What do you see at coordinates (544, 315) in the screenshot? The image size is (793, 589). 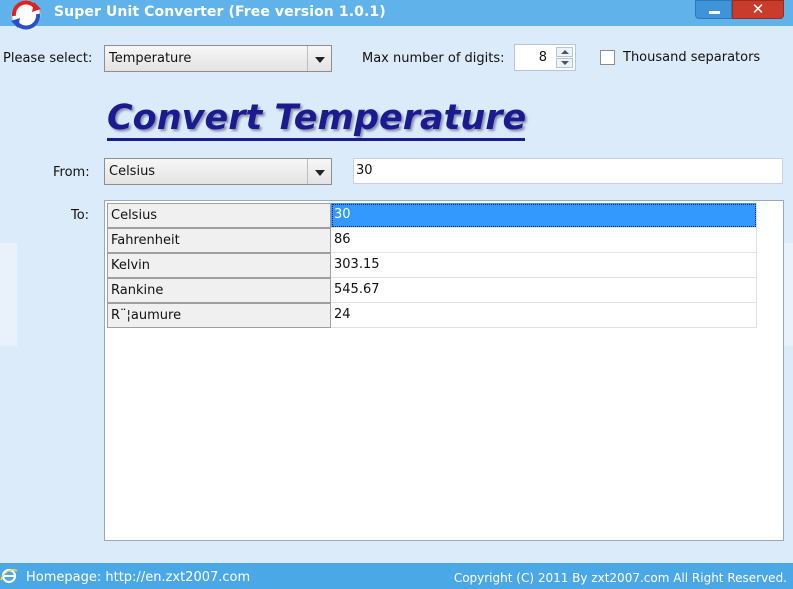 I see `value-cell: 24` at bounding box center [544, 315].